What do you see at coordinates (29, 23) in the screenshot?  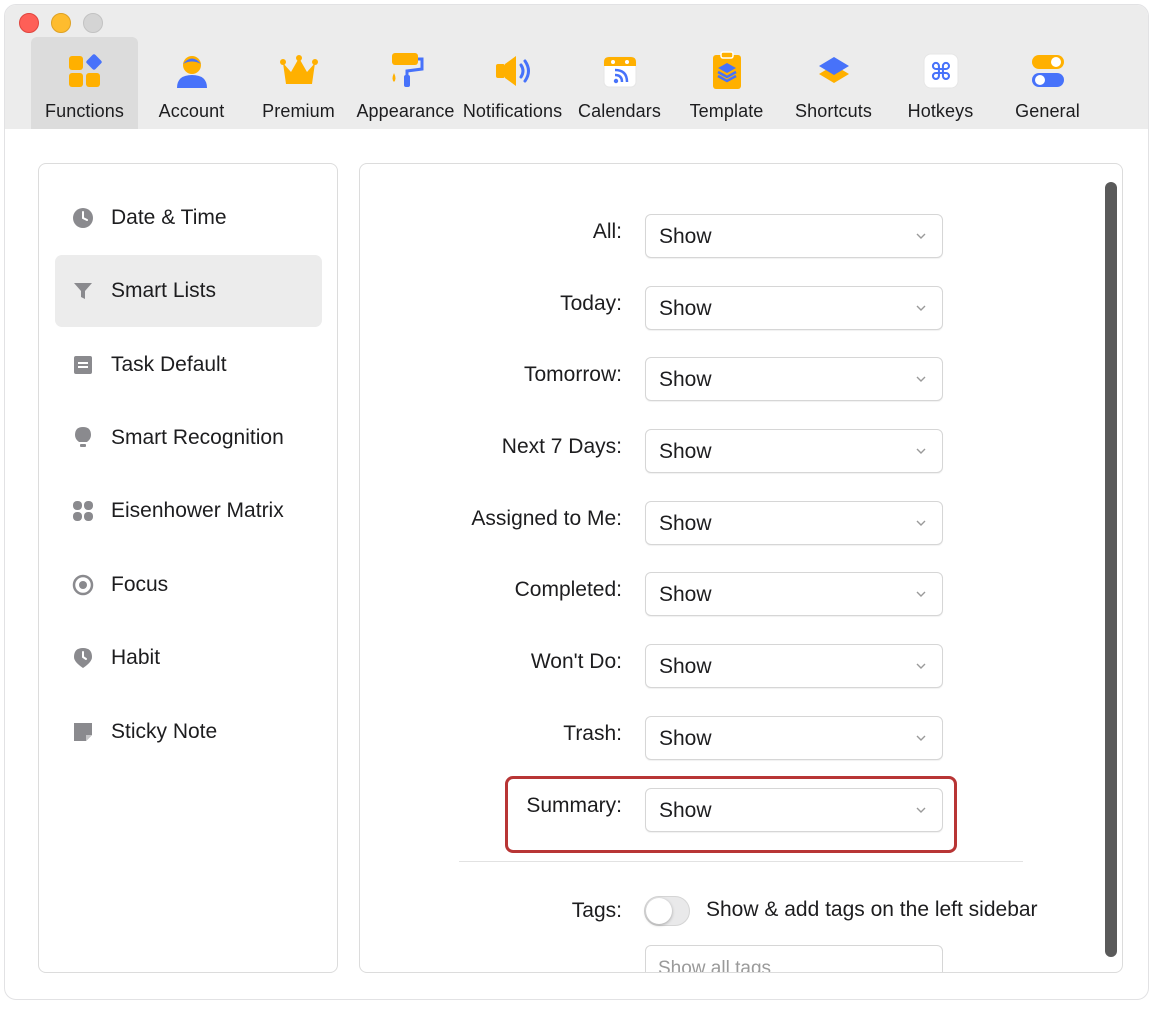 I see `close-window-button` at bounding box center [29, 23].